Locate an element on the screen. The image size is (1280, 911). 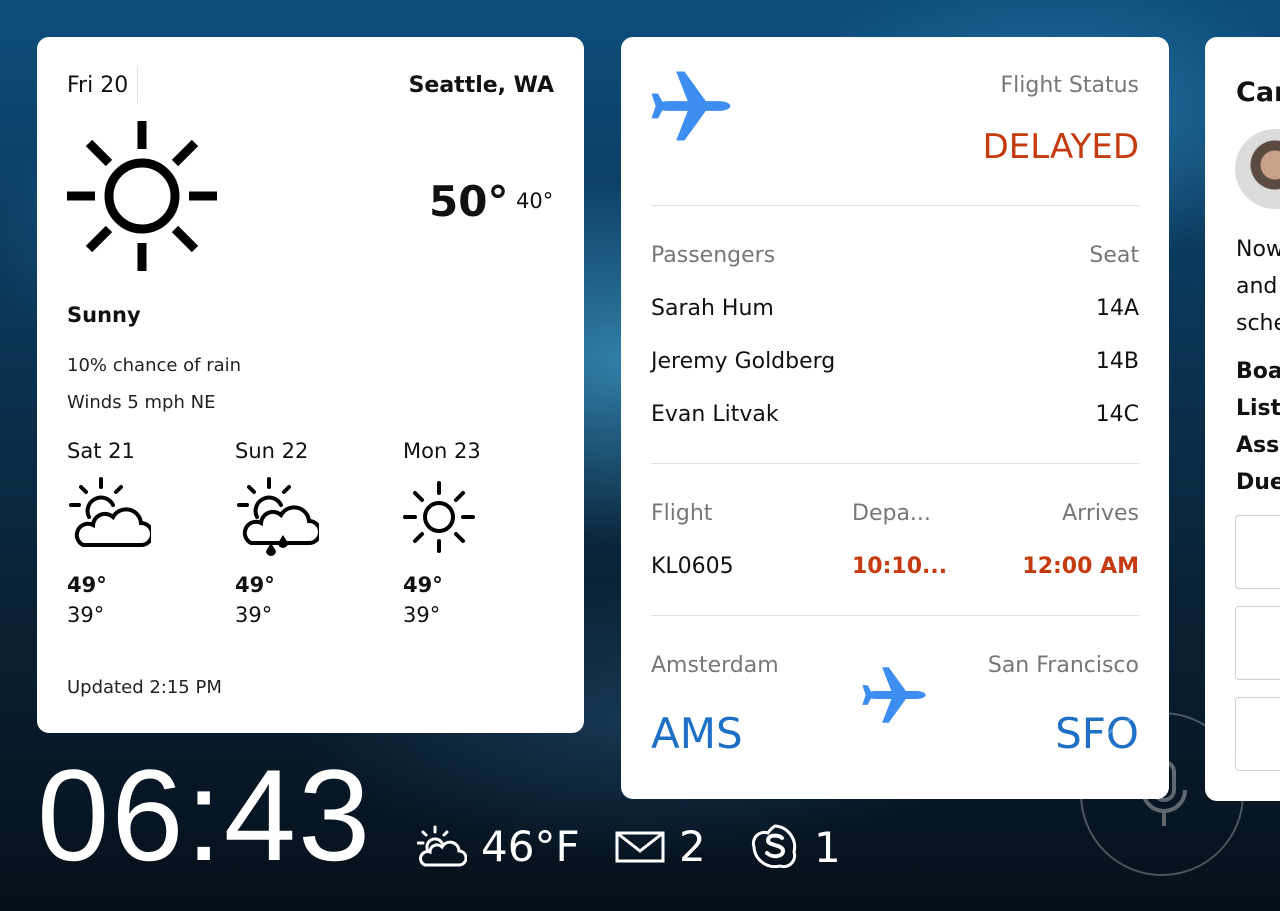
forecast-day: Sat 21 49° 39° is located at coordinates (142, 533).